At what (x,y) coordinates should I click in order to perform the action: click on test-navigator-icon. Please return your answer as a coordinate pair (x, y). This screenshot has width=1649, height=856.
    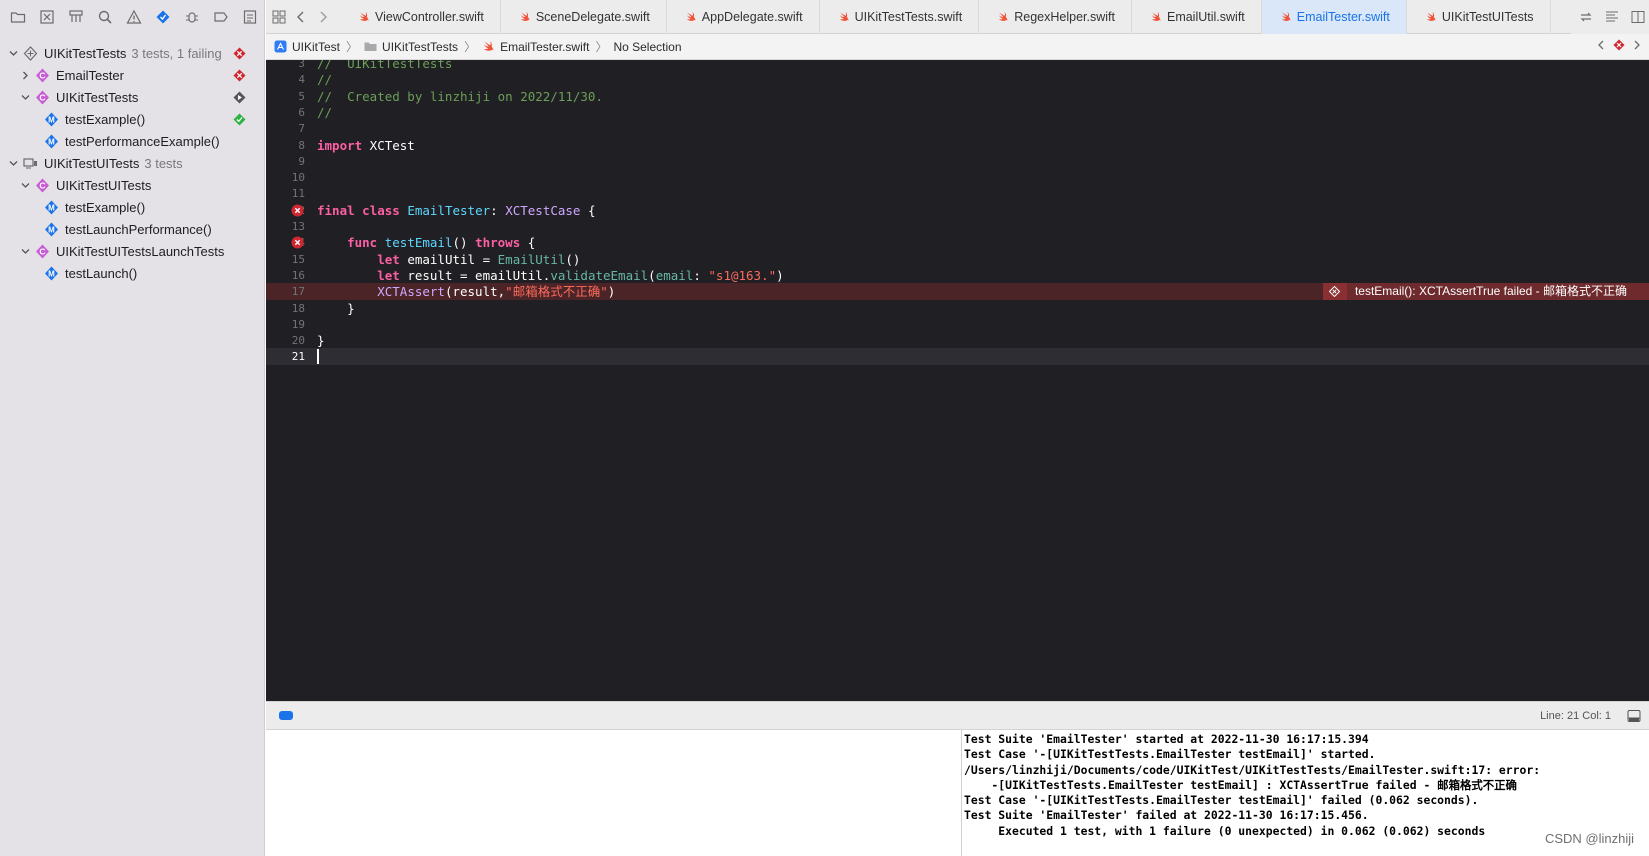
    Looking at the image, I should click on (162, 17).